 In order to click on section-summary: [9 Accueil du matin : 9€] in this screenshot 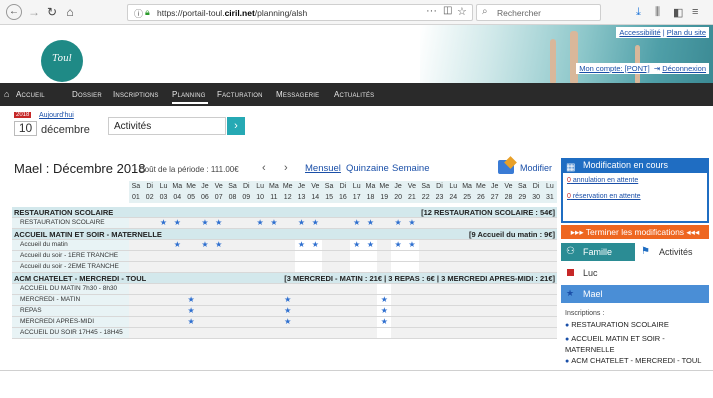, I will do `click(512, 234)`.